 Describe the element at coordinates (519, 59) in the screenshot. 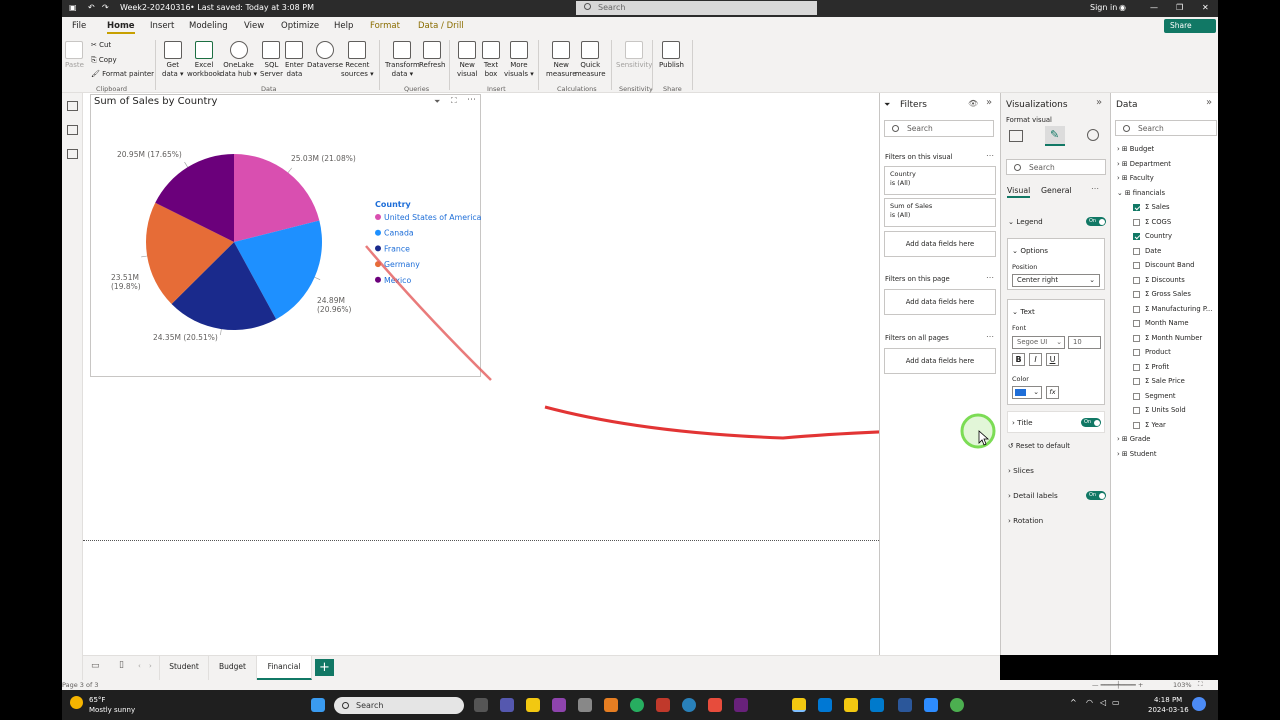

I see `more-visuals-button: More visuals ▾` at that location.